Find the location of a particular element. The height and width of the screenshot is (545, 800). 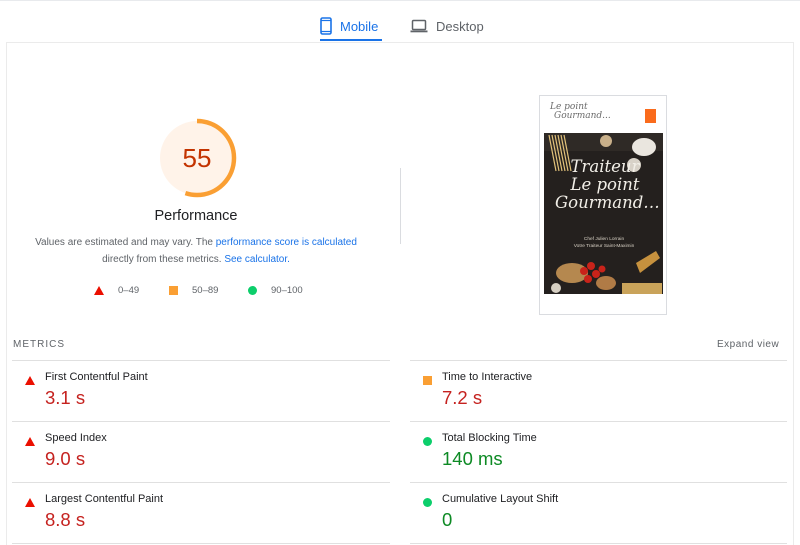

performance-score-link: performance score is calculated is located at coordinates (286, 242).